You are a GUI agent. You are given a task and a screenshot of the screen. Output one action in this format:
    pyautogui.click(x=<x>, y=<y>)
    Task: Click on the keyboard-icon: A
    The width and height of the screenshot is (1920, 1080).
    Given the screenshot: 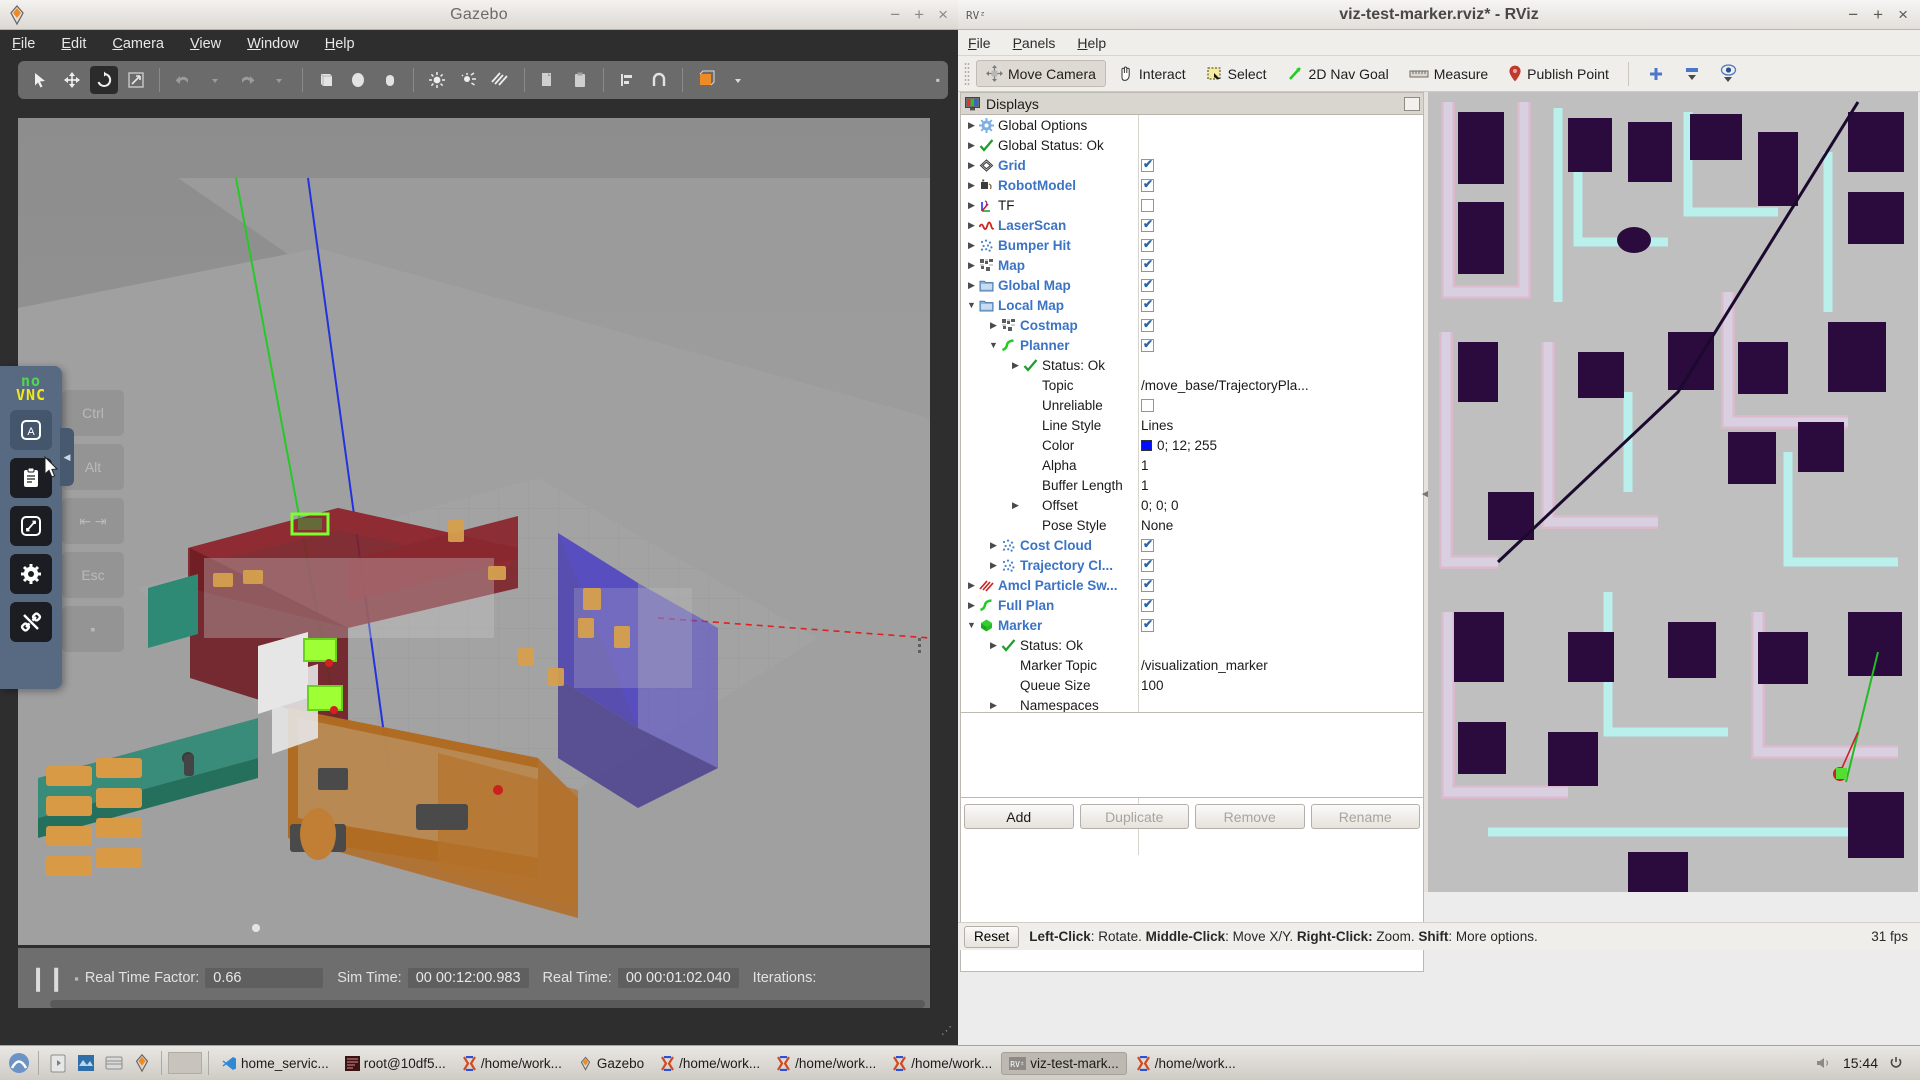 What is the action you would take?
    pyautogui.click(x=31, y=430)
    